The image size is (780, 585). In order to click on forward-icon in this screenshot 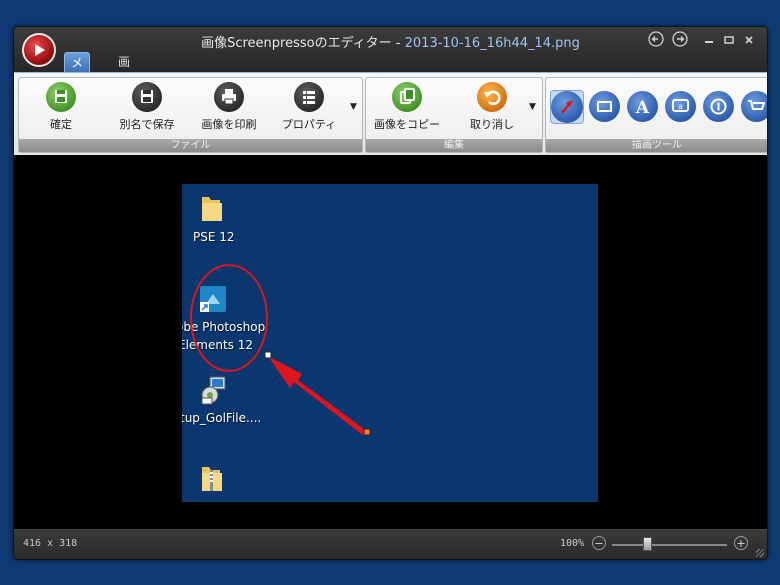, I will do `click(680, 40)`.